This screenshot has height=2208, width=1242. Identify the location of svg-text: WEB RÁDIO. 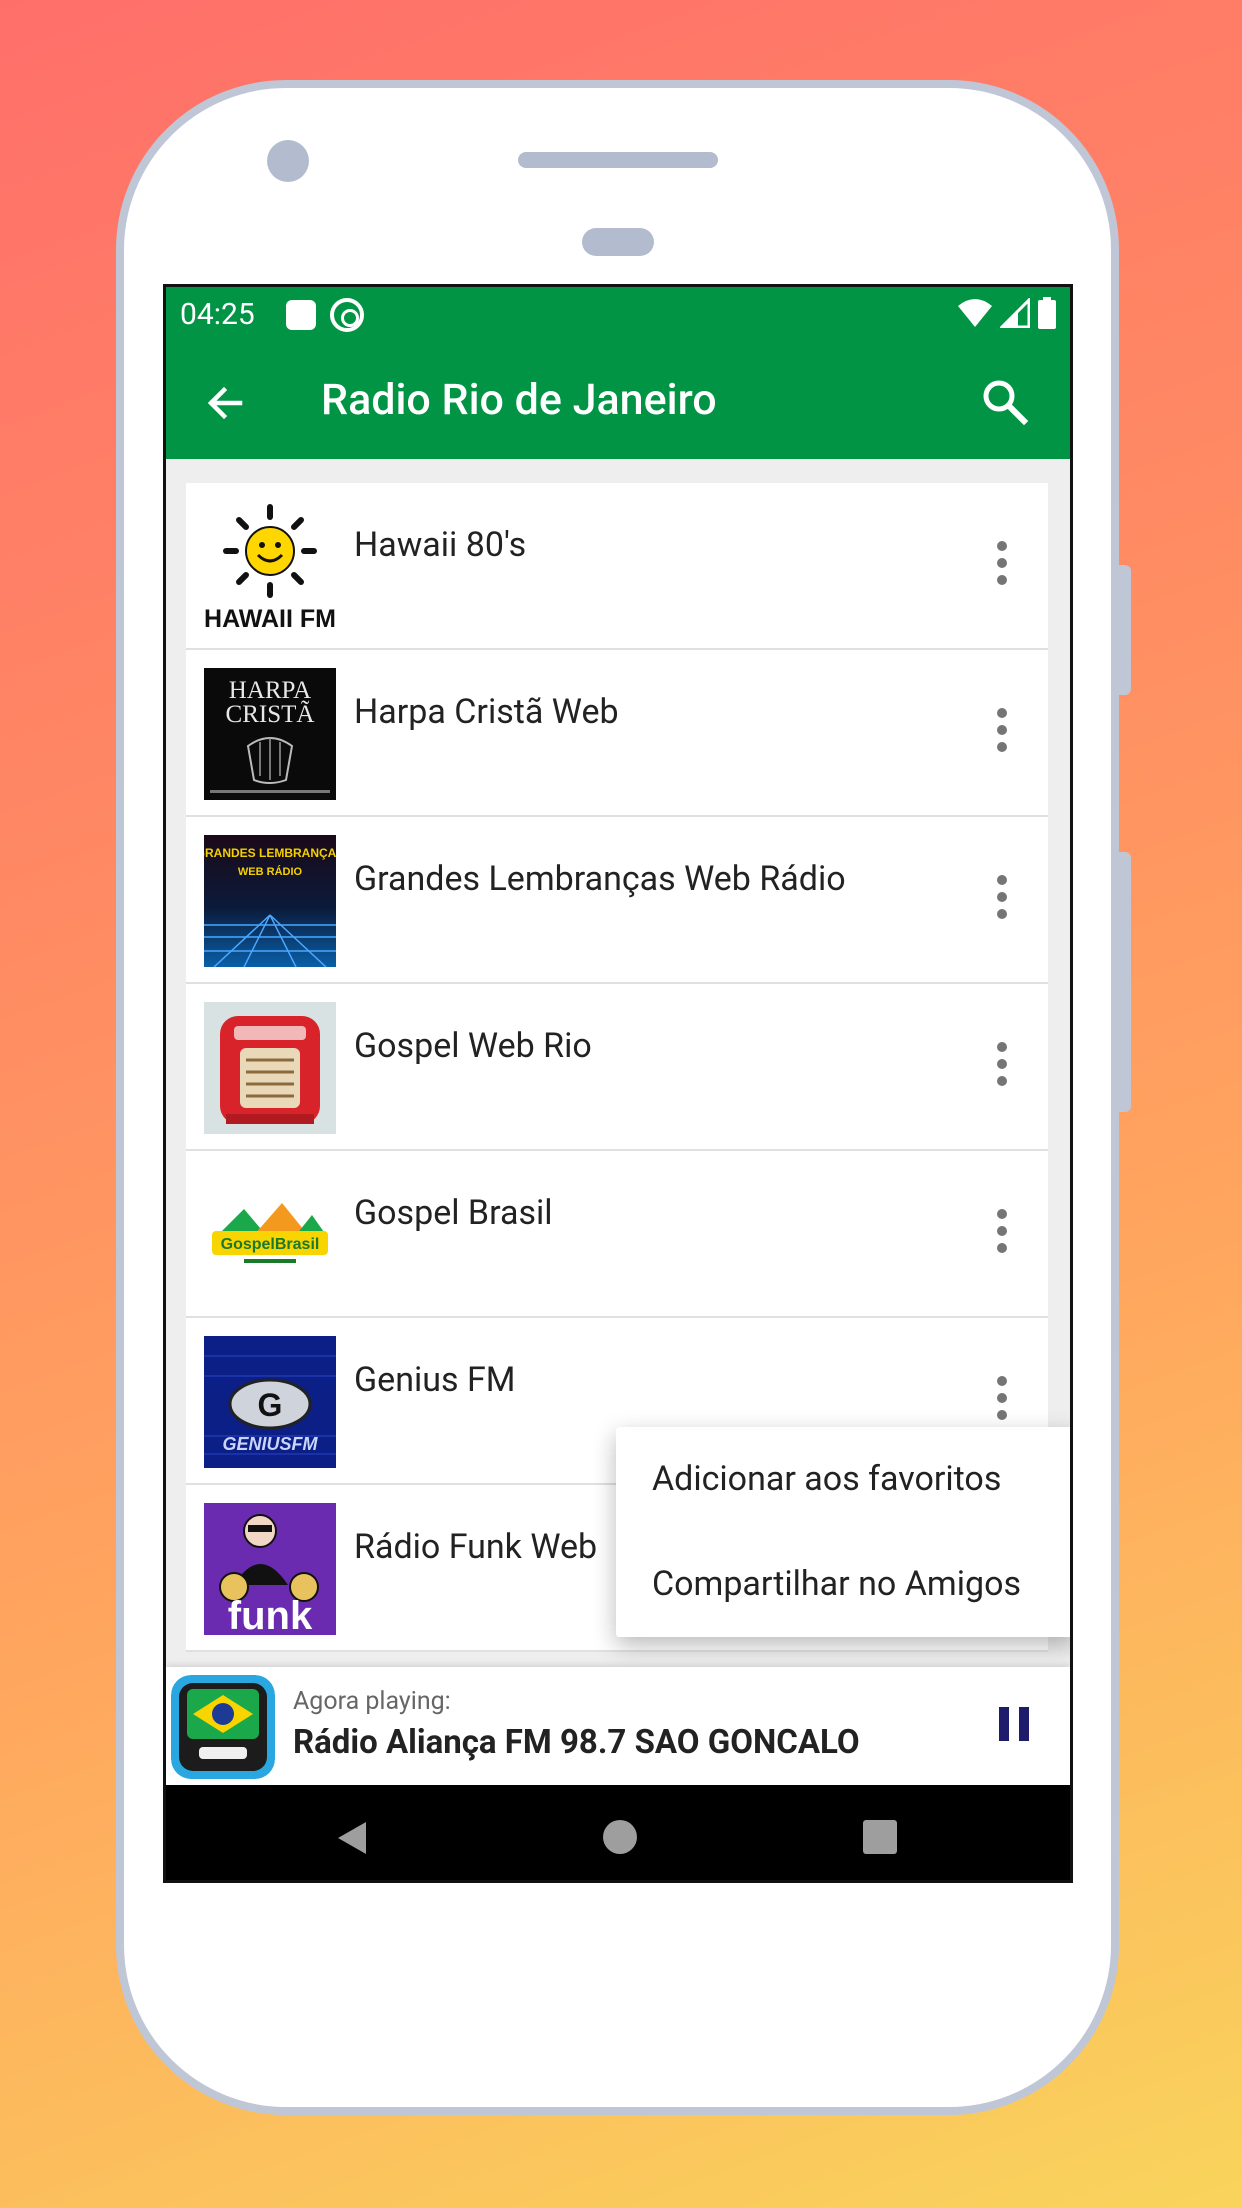
(270, 871).